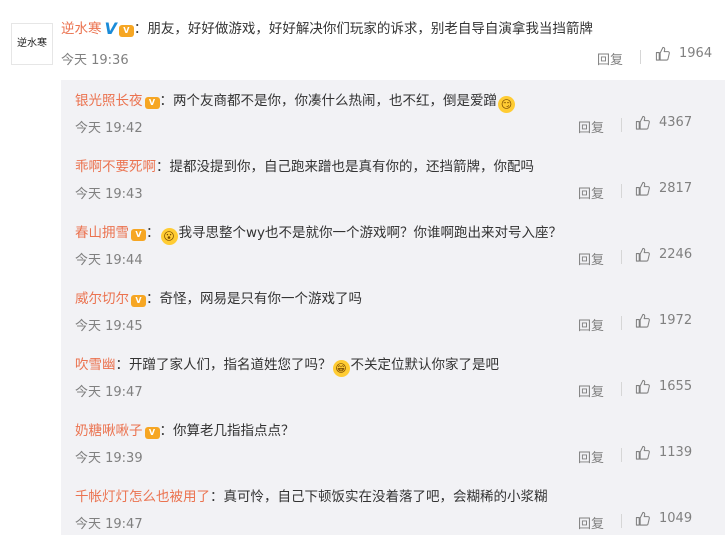 The image size is (725, 542). Describe the element at coordinates (95, 365) in the screenshot. I see `username-link: 吹雪幽` at that location.